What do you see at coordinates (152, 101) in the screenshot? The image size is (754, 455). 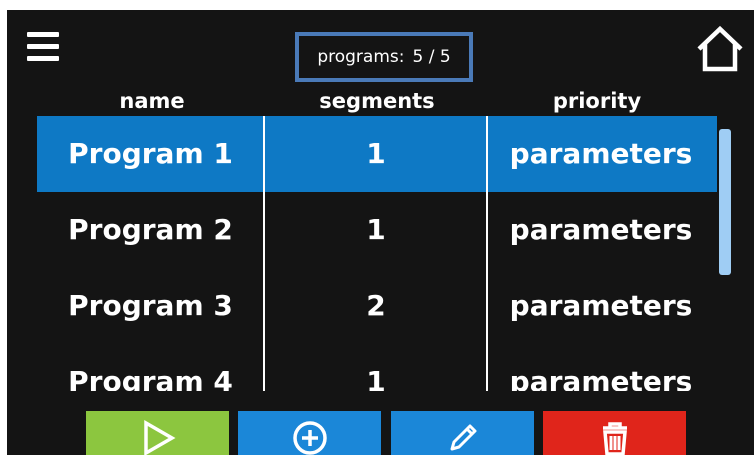 I see `column-header-name: name` at bounding box center [152, 101].